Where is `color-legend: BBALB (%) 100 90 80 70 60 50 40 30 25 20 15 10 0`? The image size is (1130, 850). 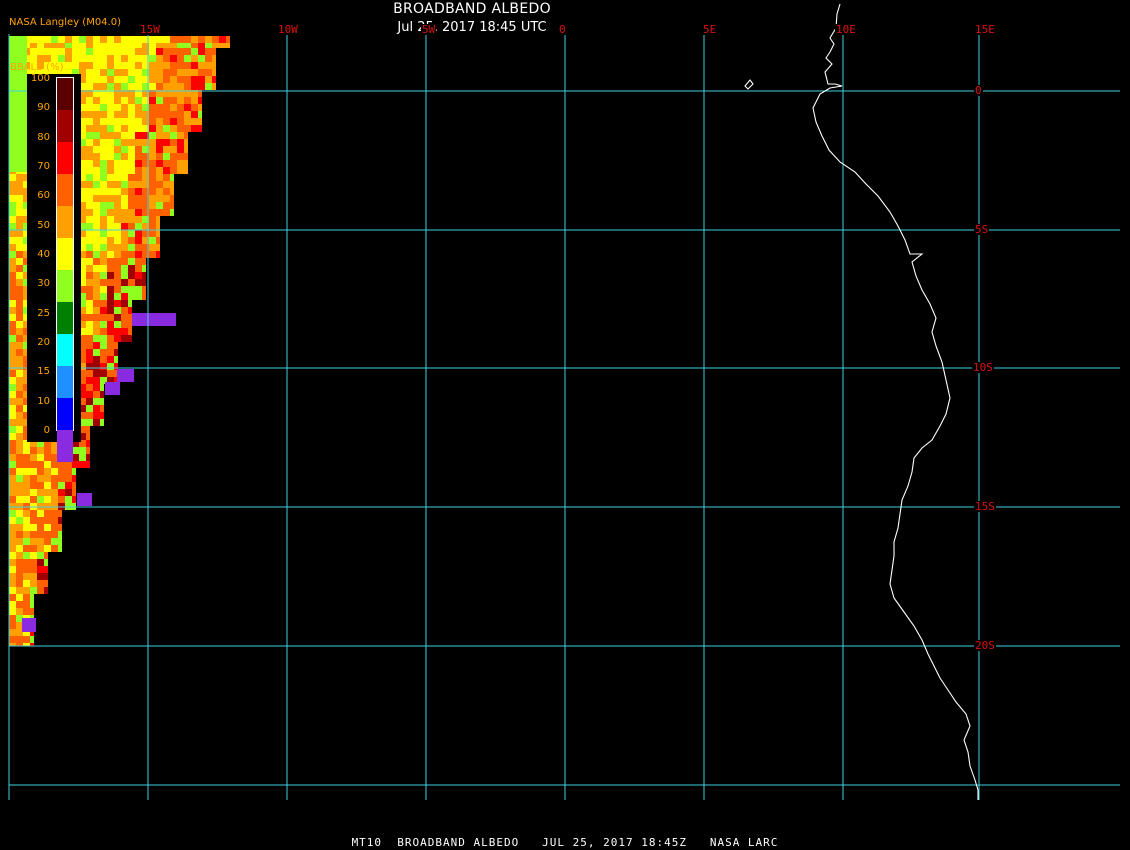 color-legend: BBALB (%) 100 90 80 70 60 50 40 30 25 20 15 10 0 is located at coordinates (45, 262).